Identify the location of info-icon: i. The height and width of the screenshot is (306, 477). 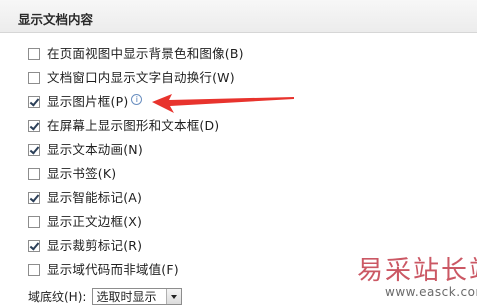
(137, 99).